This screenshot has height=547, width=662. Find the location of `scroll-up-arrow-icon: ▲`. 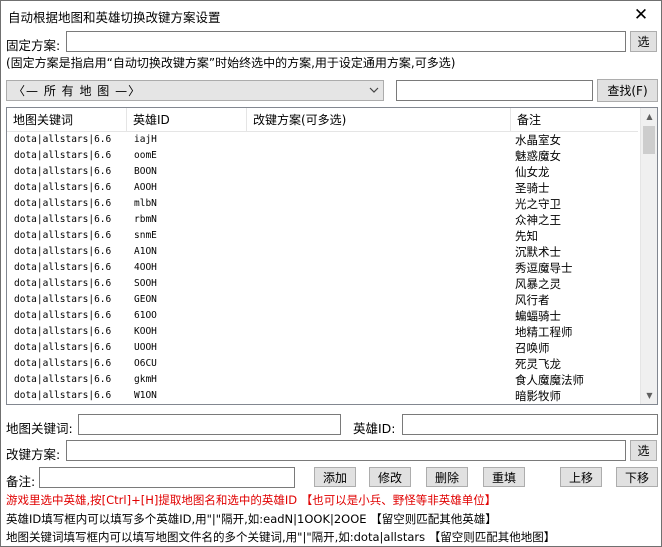

scroll-up-arrow-icon: ▲ is located at coordinates (649, 116).